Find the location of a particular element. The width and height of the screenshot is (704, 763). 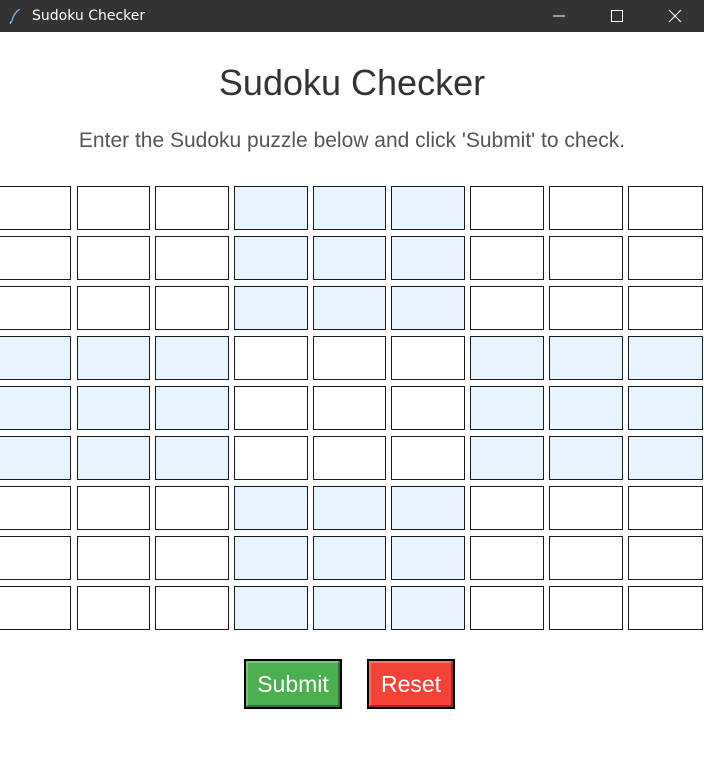

sudoku-cell-r8-c4 is located at coordinates (271, 558).